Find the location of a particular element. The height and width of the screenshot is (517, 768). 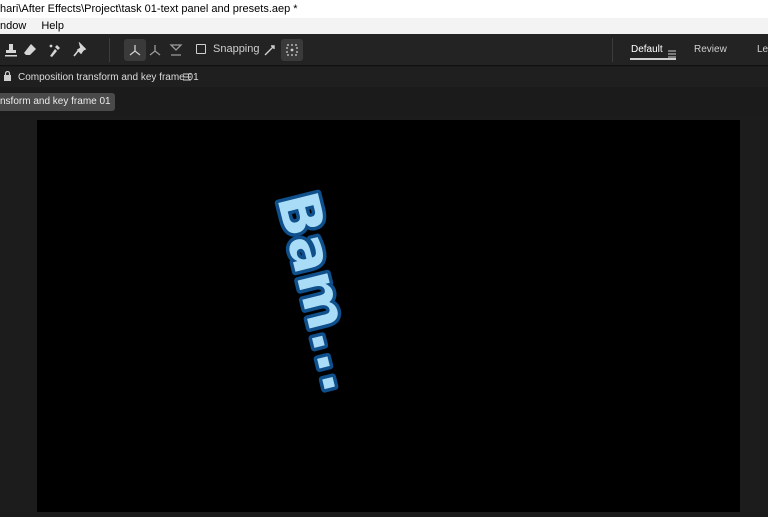

snapping-checkbox is located at coordinates (201, 49).